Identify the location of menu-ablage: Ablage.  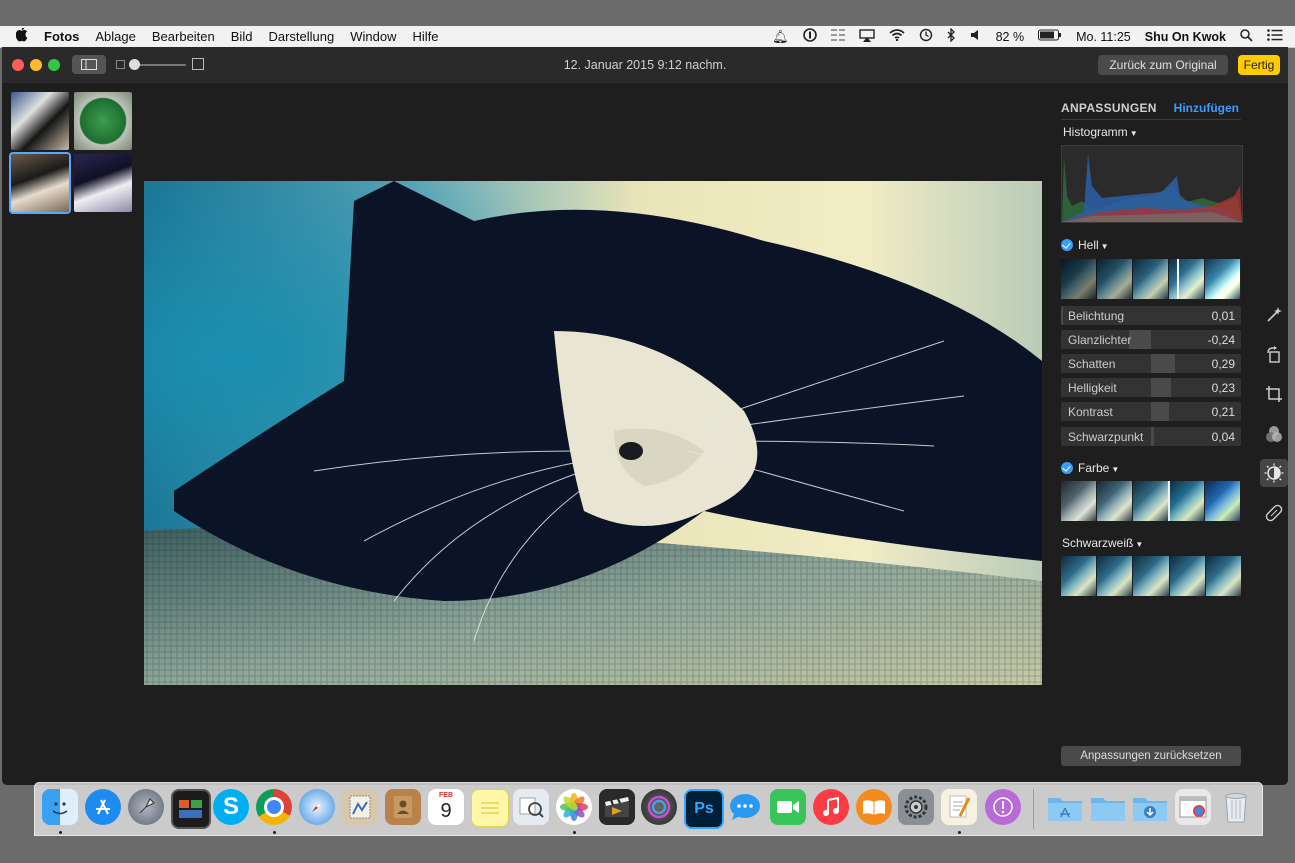
(115, 36).